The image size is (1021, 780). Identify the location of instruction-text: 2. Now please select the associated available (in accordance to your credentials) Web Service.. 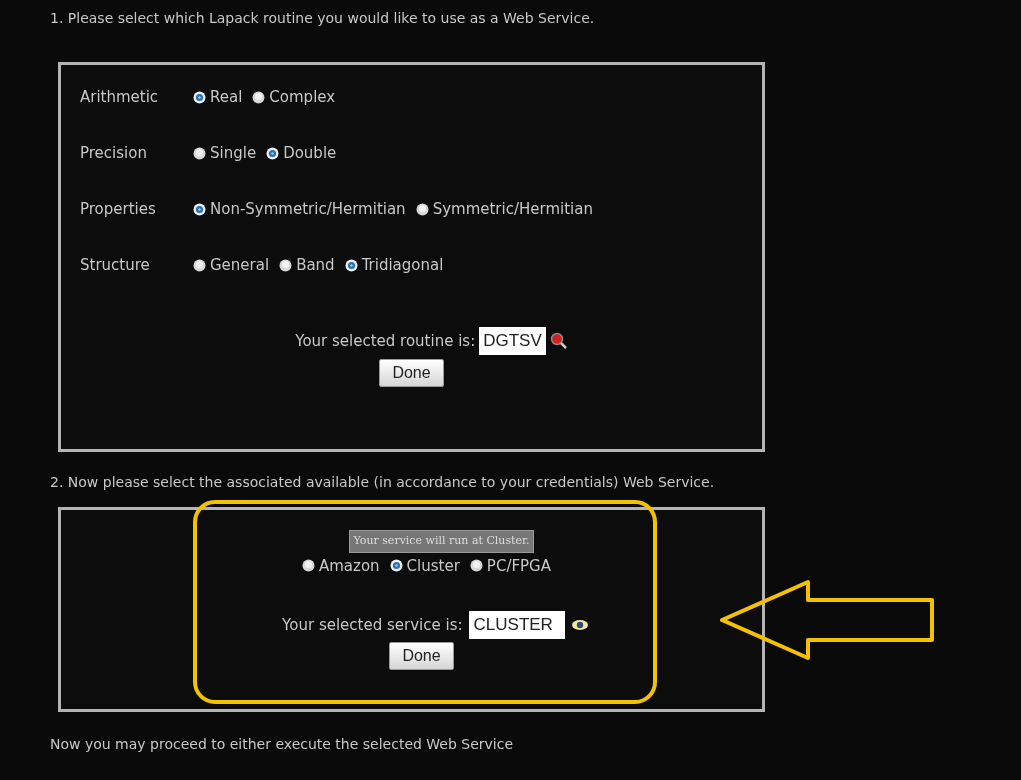
(383, 482).